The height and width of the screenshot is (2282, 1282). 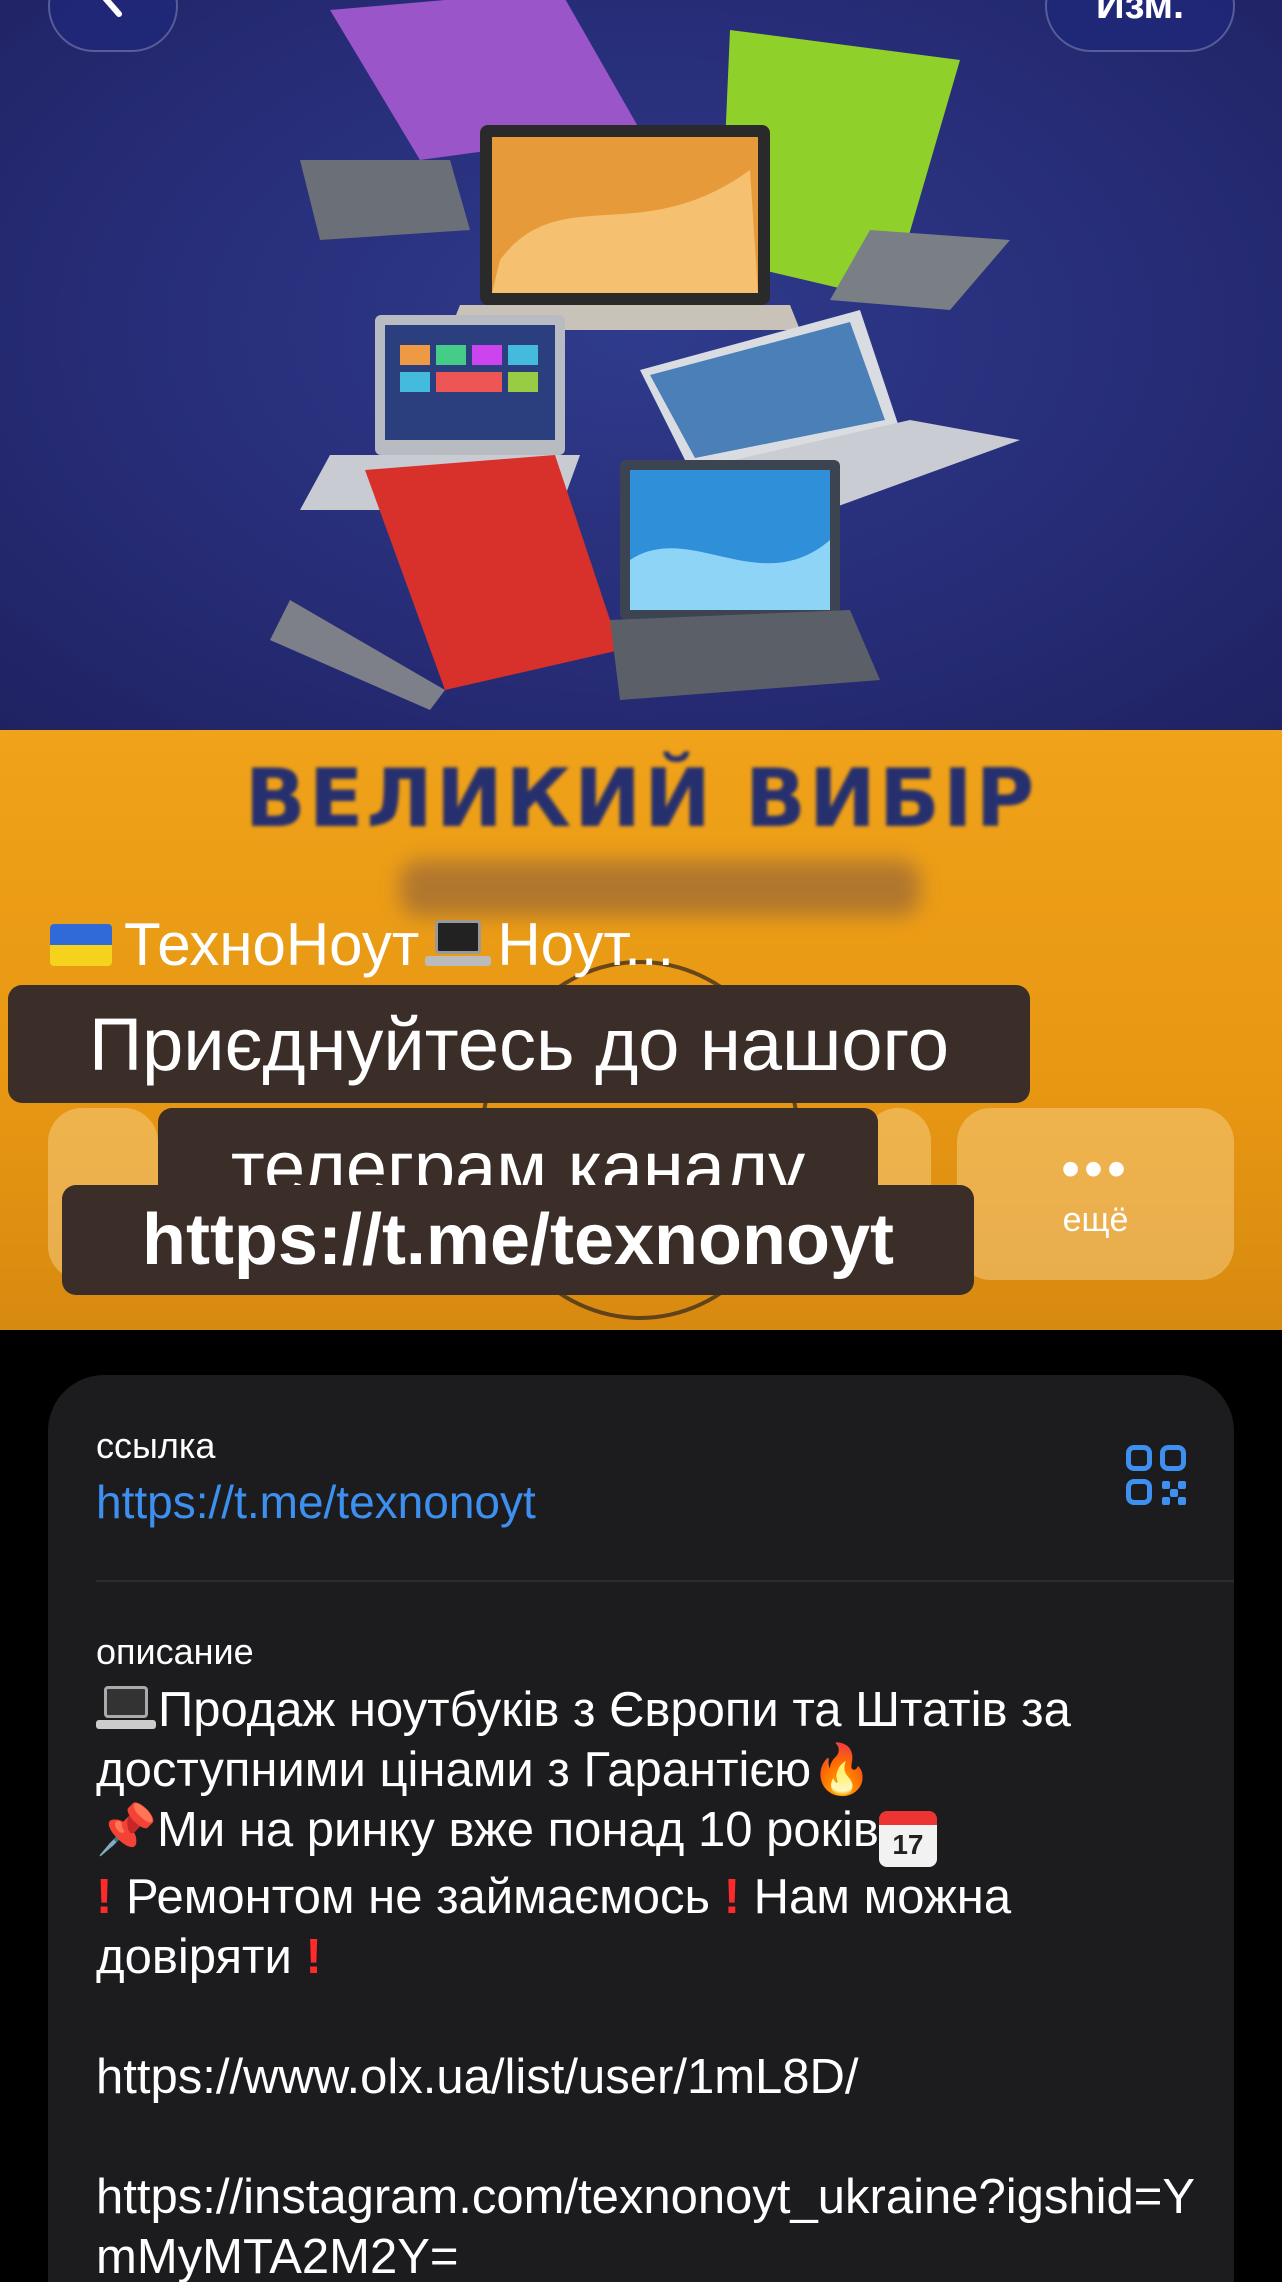 What do you see at coordinates (1156, 1475) in the screenshot?
I see `qr-code-icon` at bounding box center [1156, 1475].